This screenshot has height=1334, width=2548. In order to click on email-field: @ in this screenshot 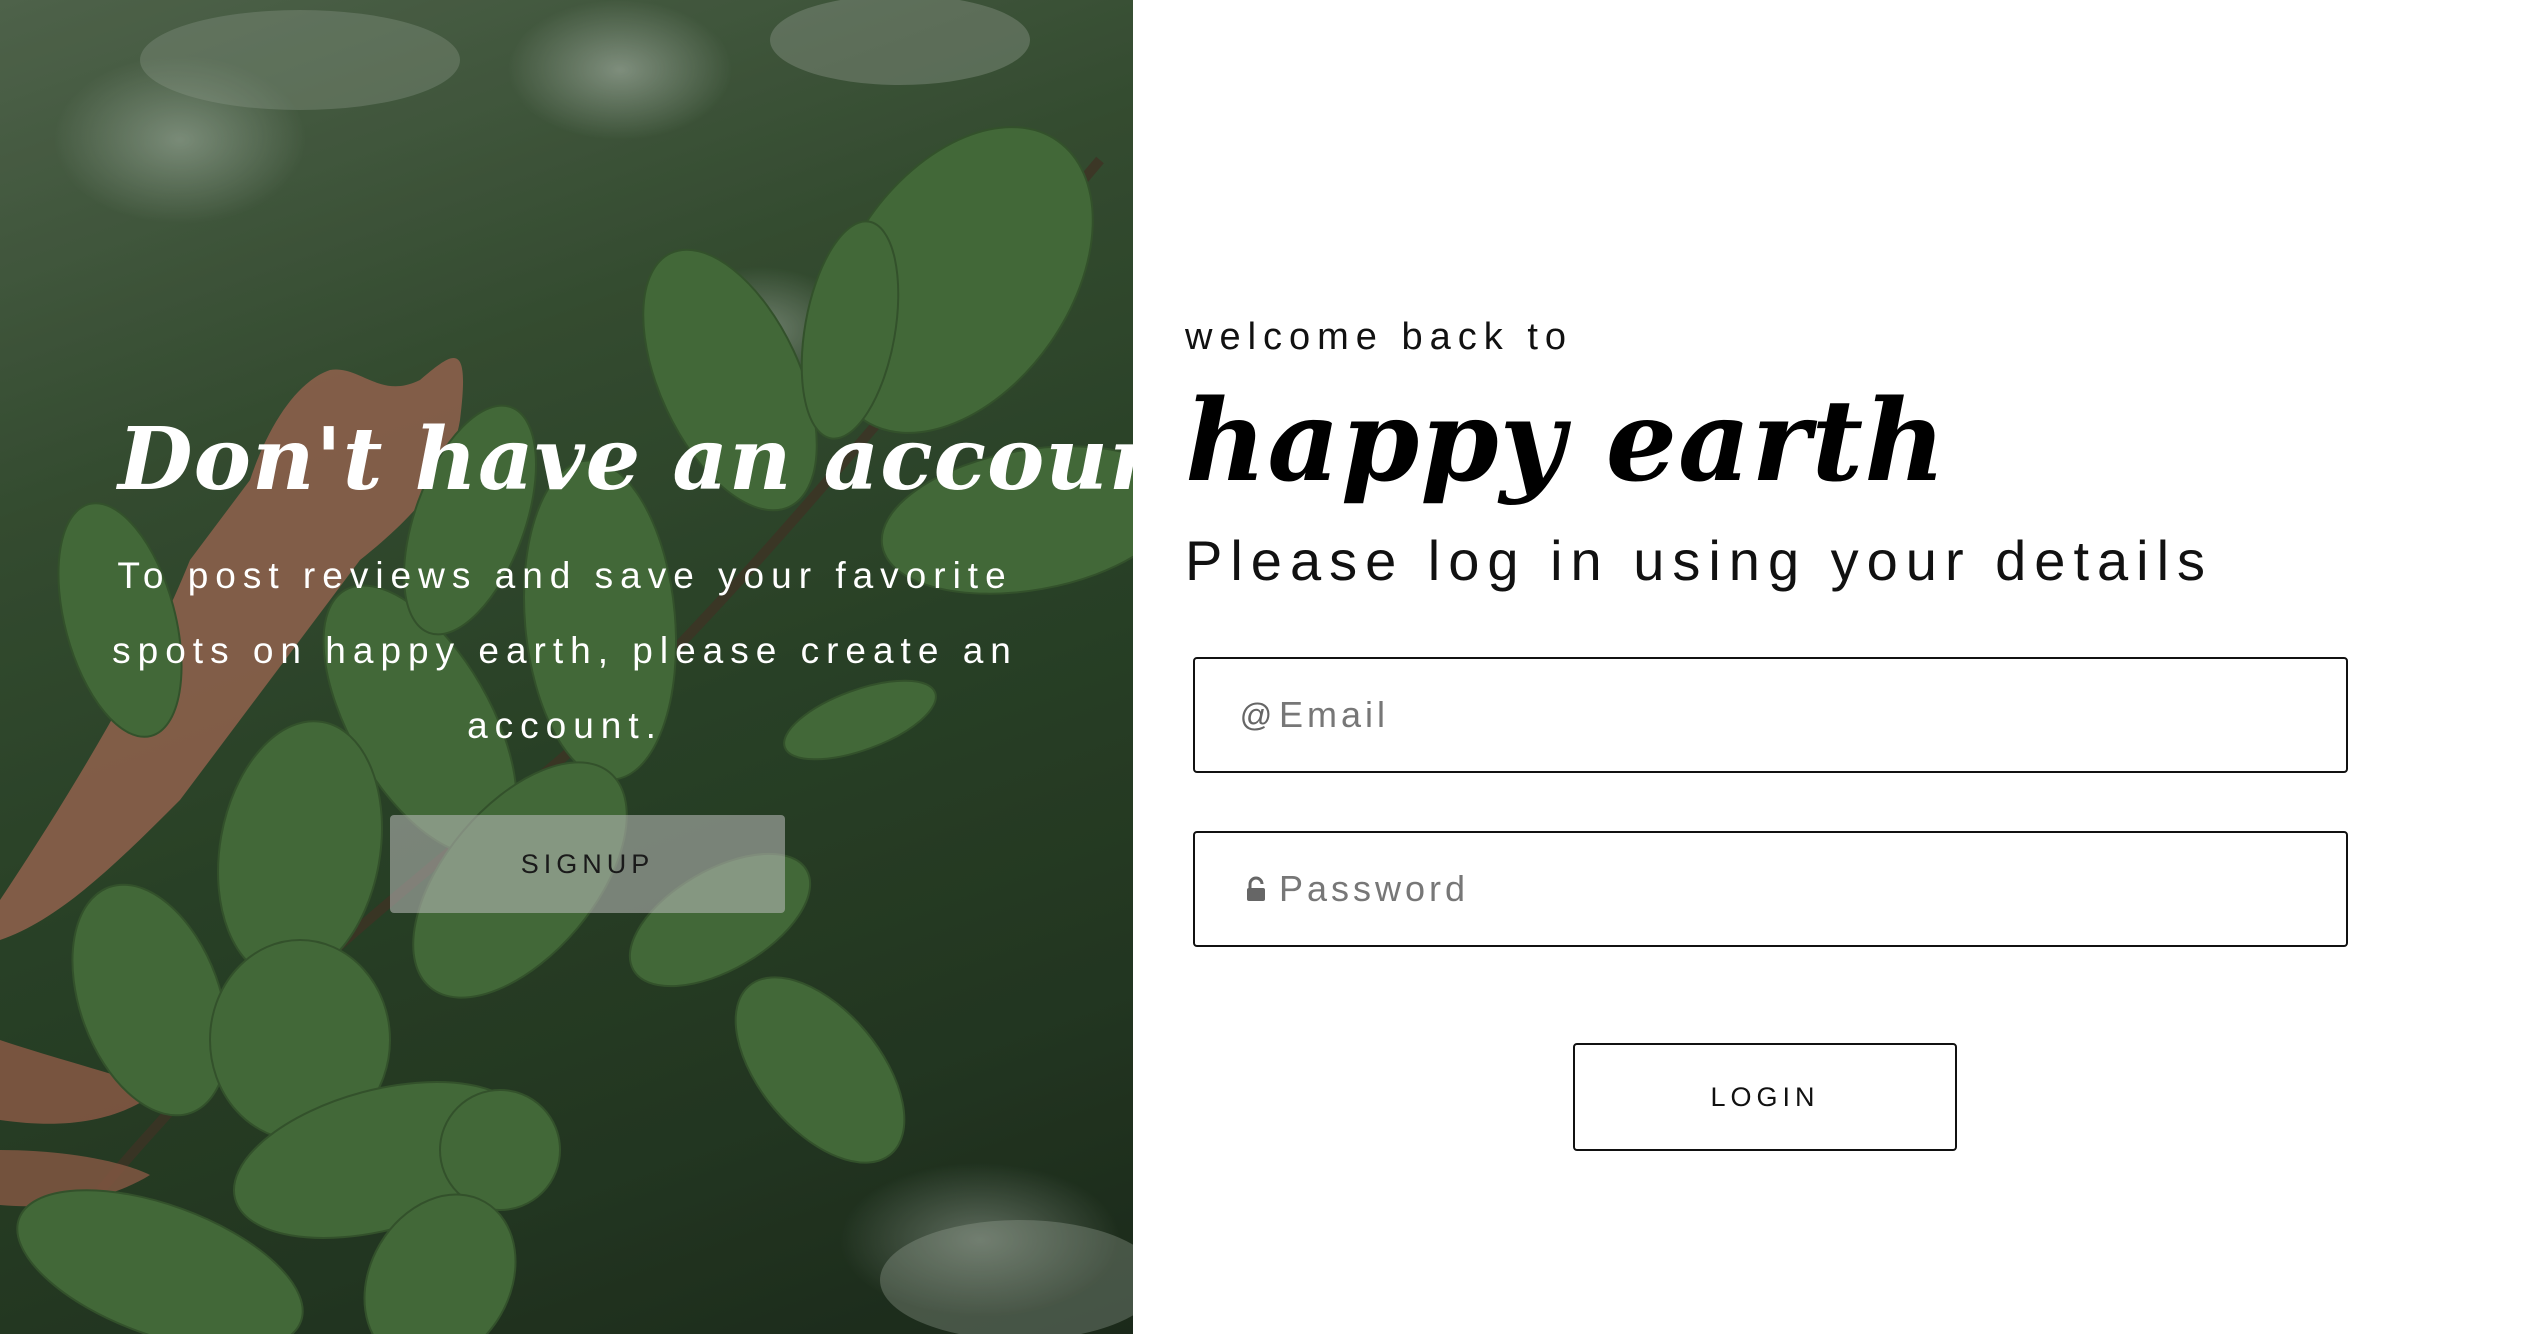, I will do `click(1770, 715)`.